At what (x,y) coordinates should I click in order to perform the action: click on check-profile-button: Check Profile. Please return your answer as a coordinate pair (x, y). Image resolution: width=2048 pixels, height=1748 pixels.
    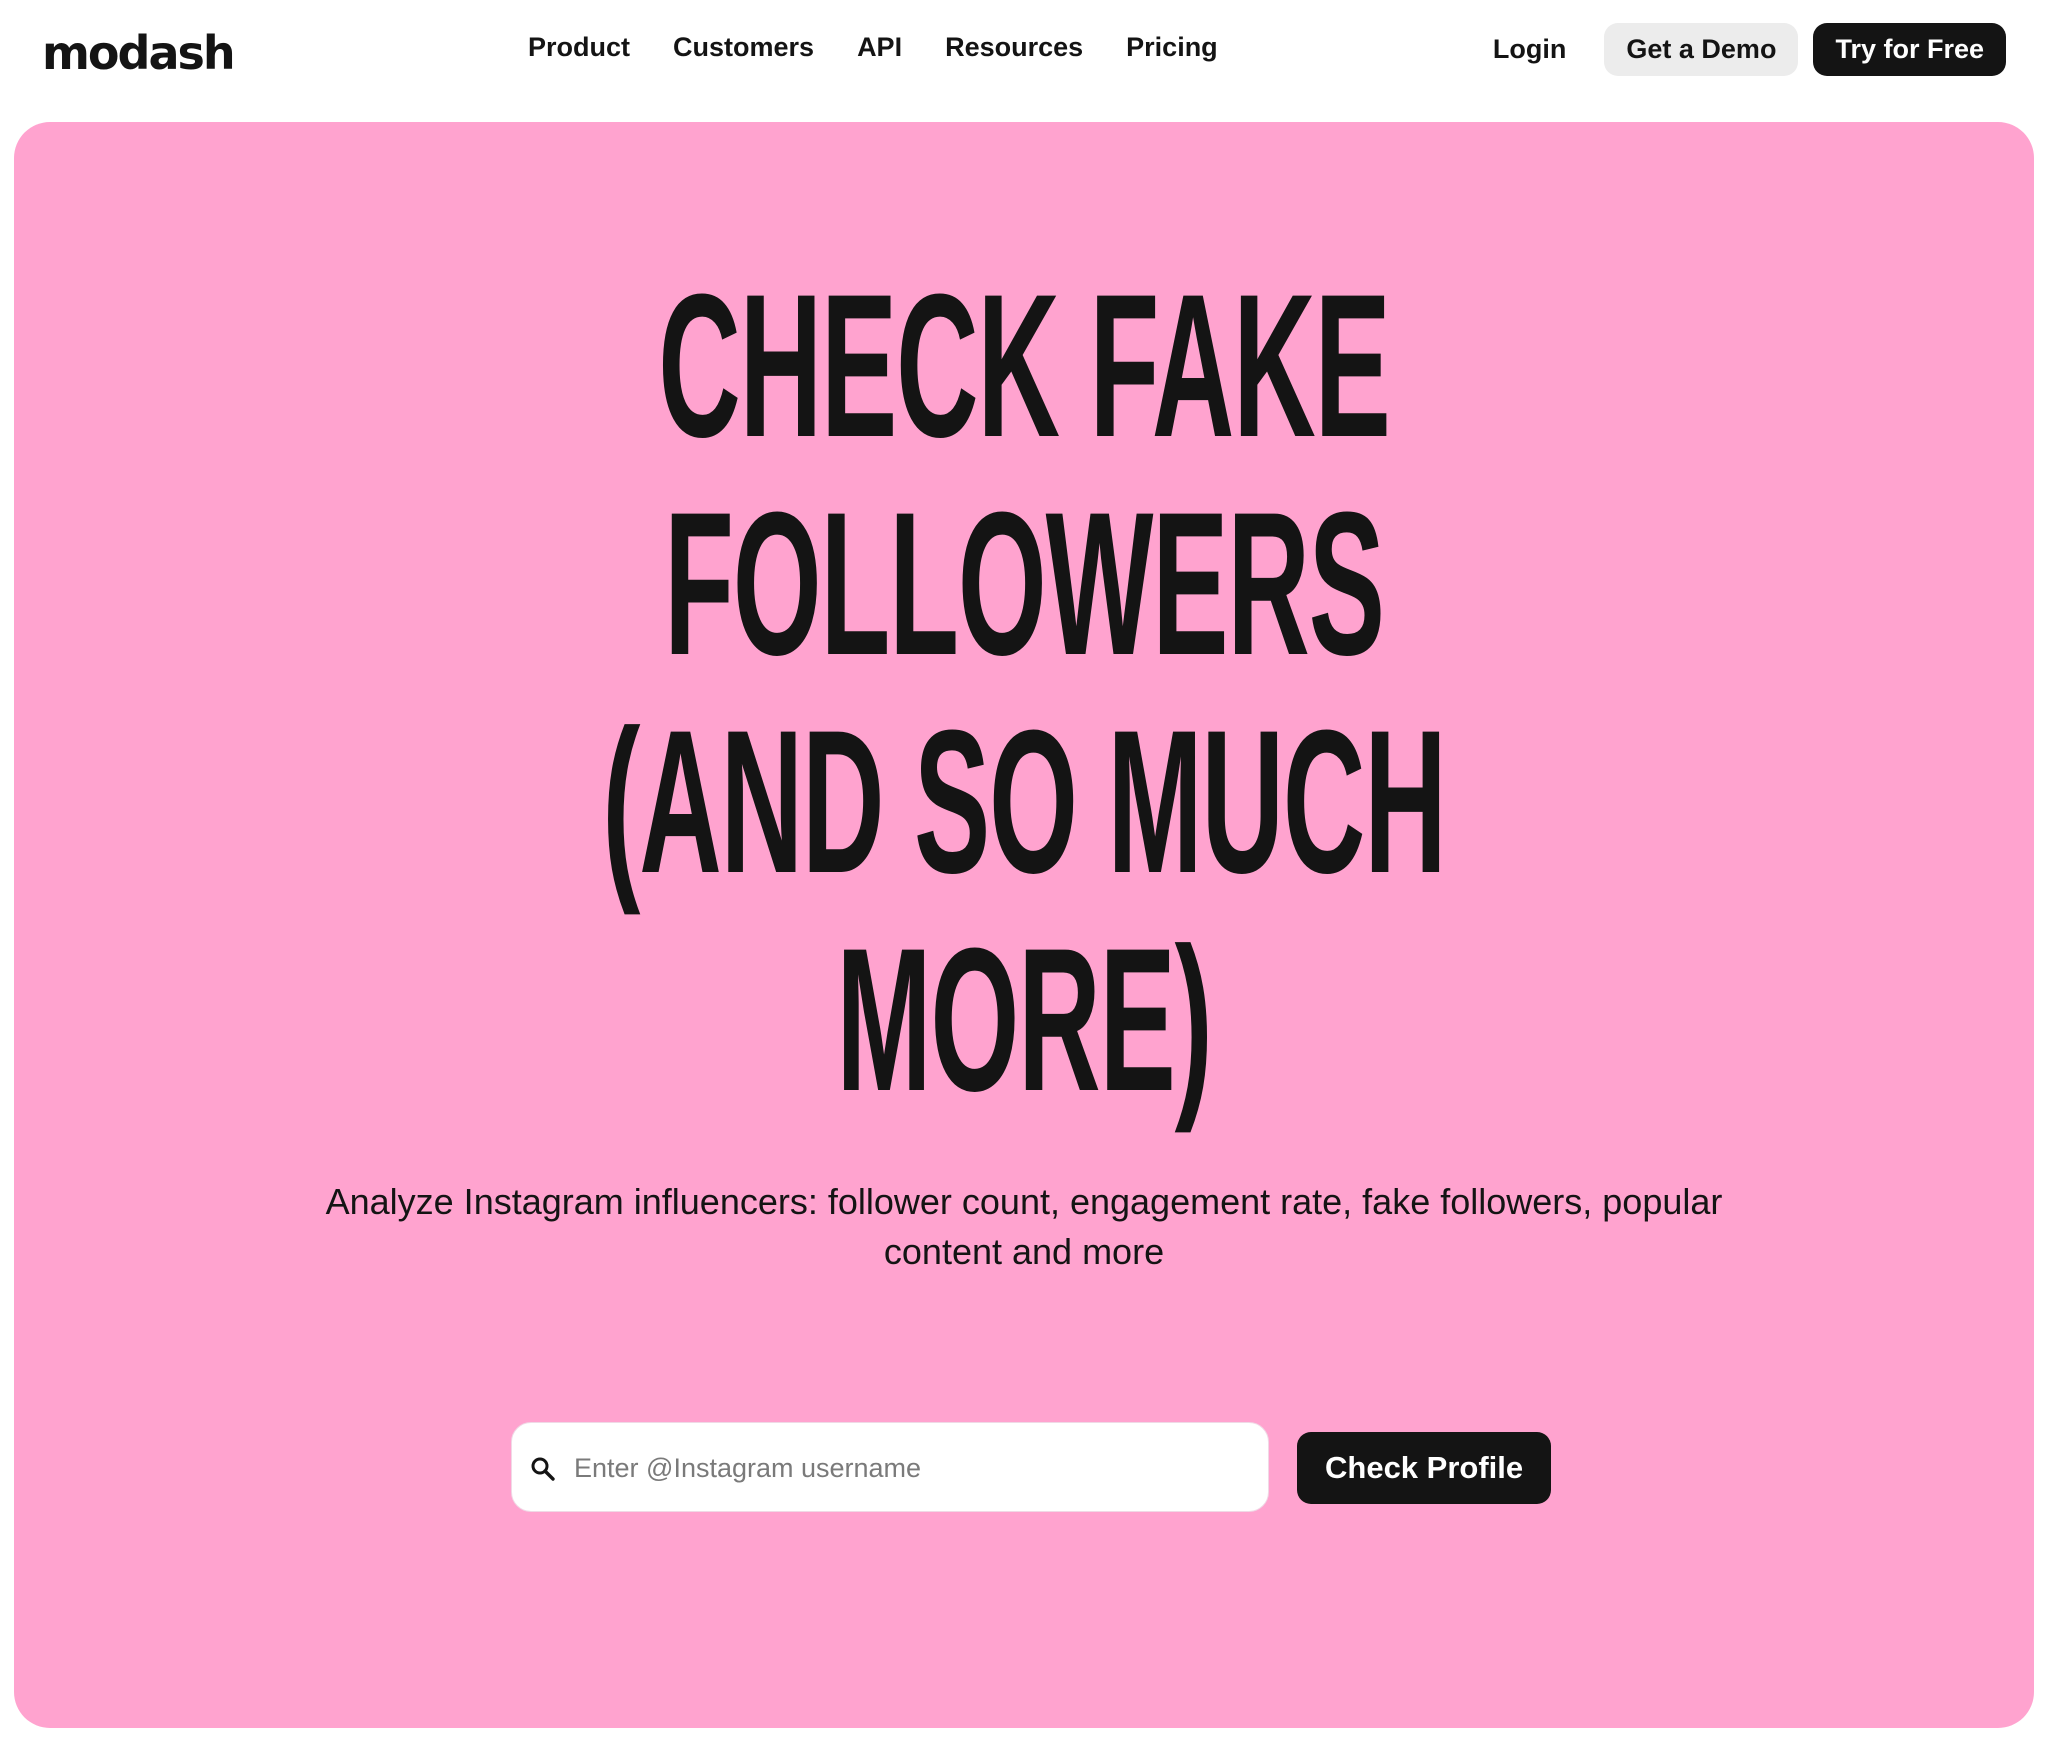
    Looking at the image, I should click on (1424, 1468).